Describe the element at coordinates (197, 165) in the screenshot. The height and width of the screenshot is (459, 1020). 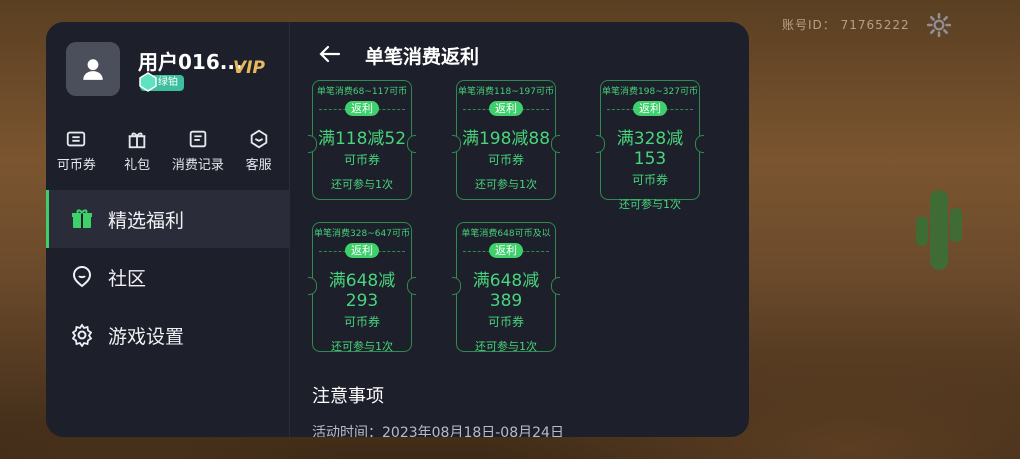
I see `quick-records-label: 消费记录` at that location.